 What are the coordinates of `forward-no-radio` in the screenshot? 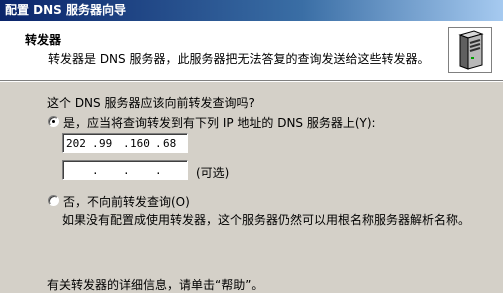 It's located at (53, 200).